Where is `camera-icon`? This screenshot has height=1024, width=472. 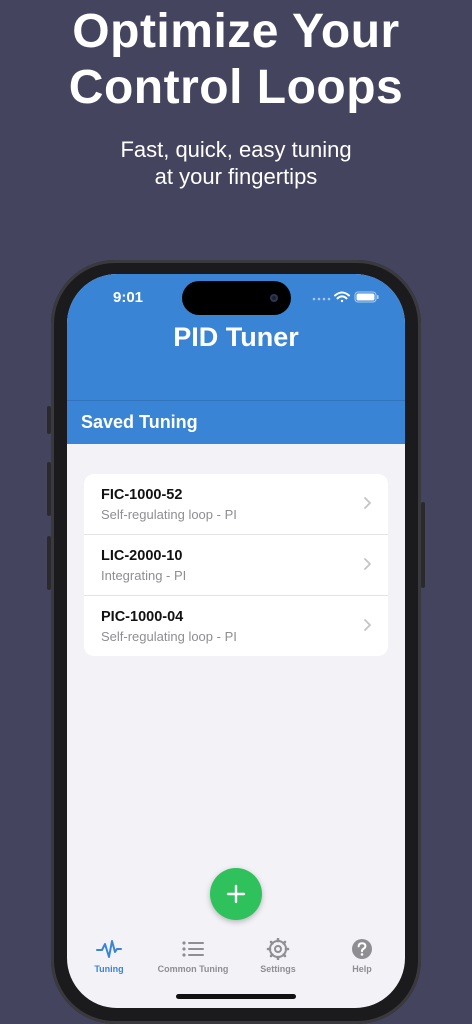
camera-icon is located at coordinates (274, 298).